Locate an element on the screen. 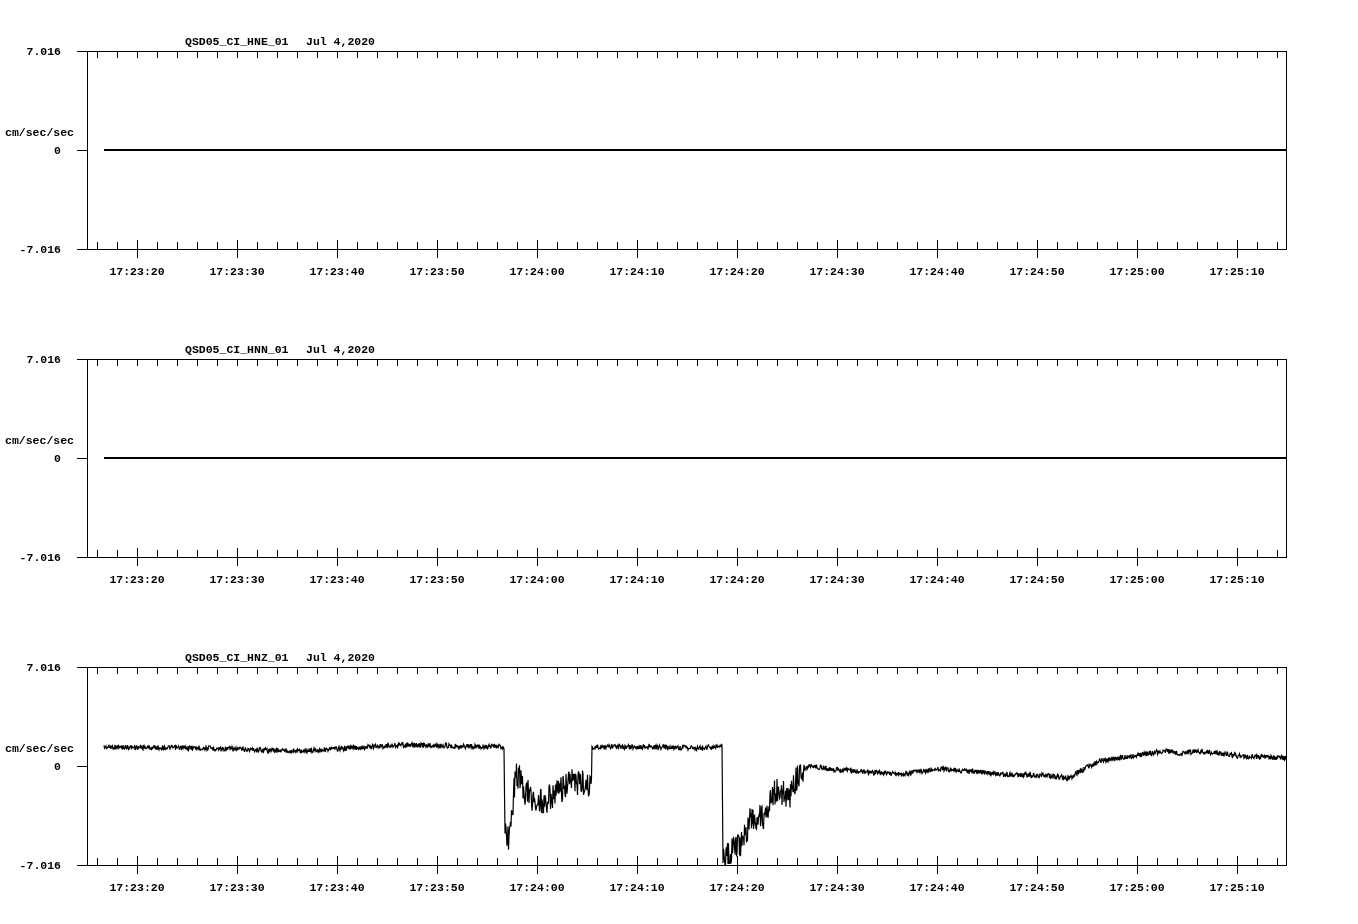 The image size is (1358, 924). plot-title: QSD05_CI_HNZ_01 is located at coordinates (237, 657).